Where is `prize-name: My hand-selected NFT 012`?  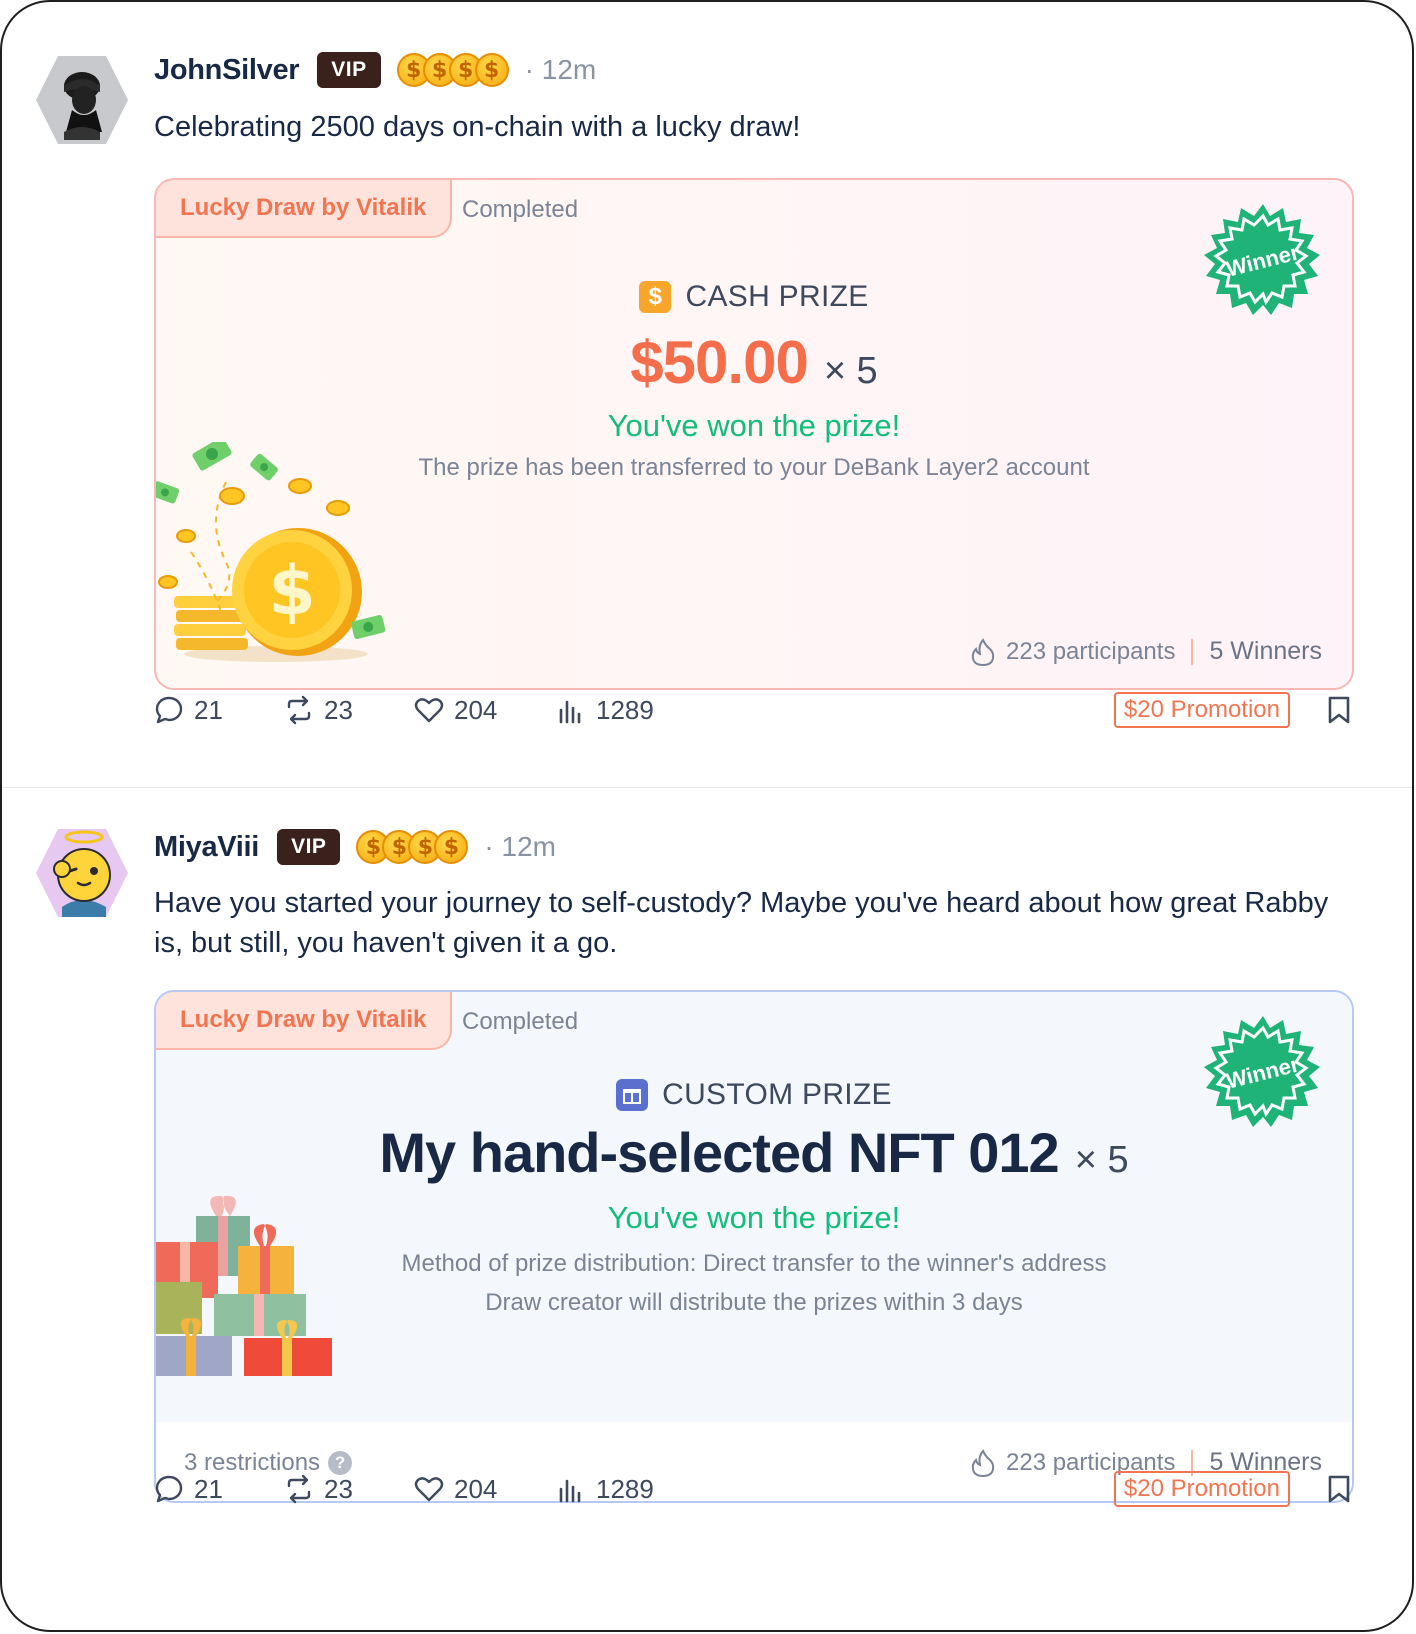
prize-name: My hand-selected NFT 012 is located at coordinates (719, 1152).